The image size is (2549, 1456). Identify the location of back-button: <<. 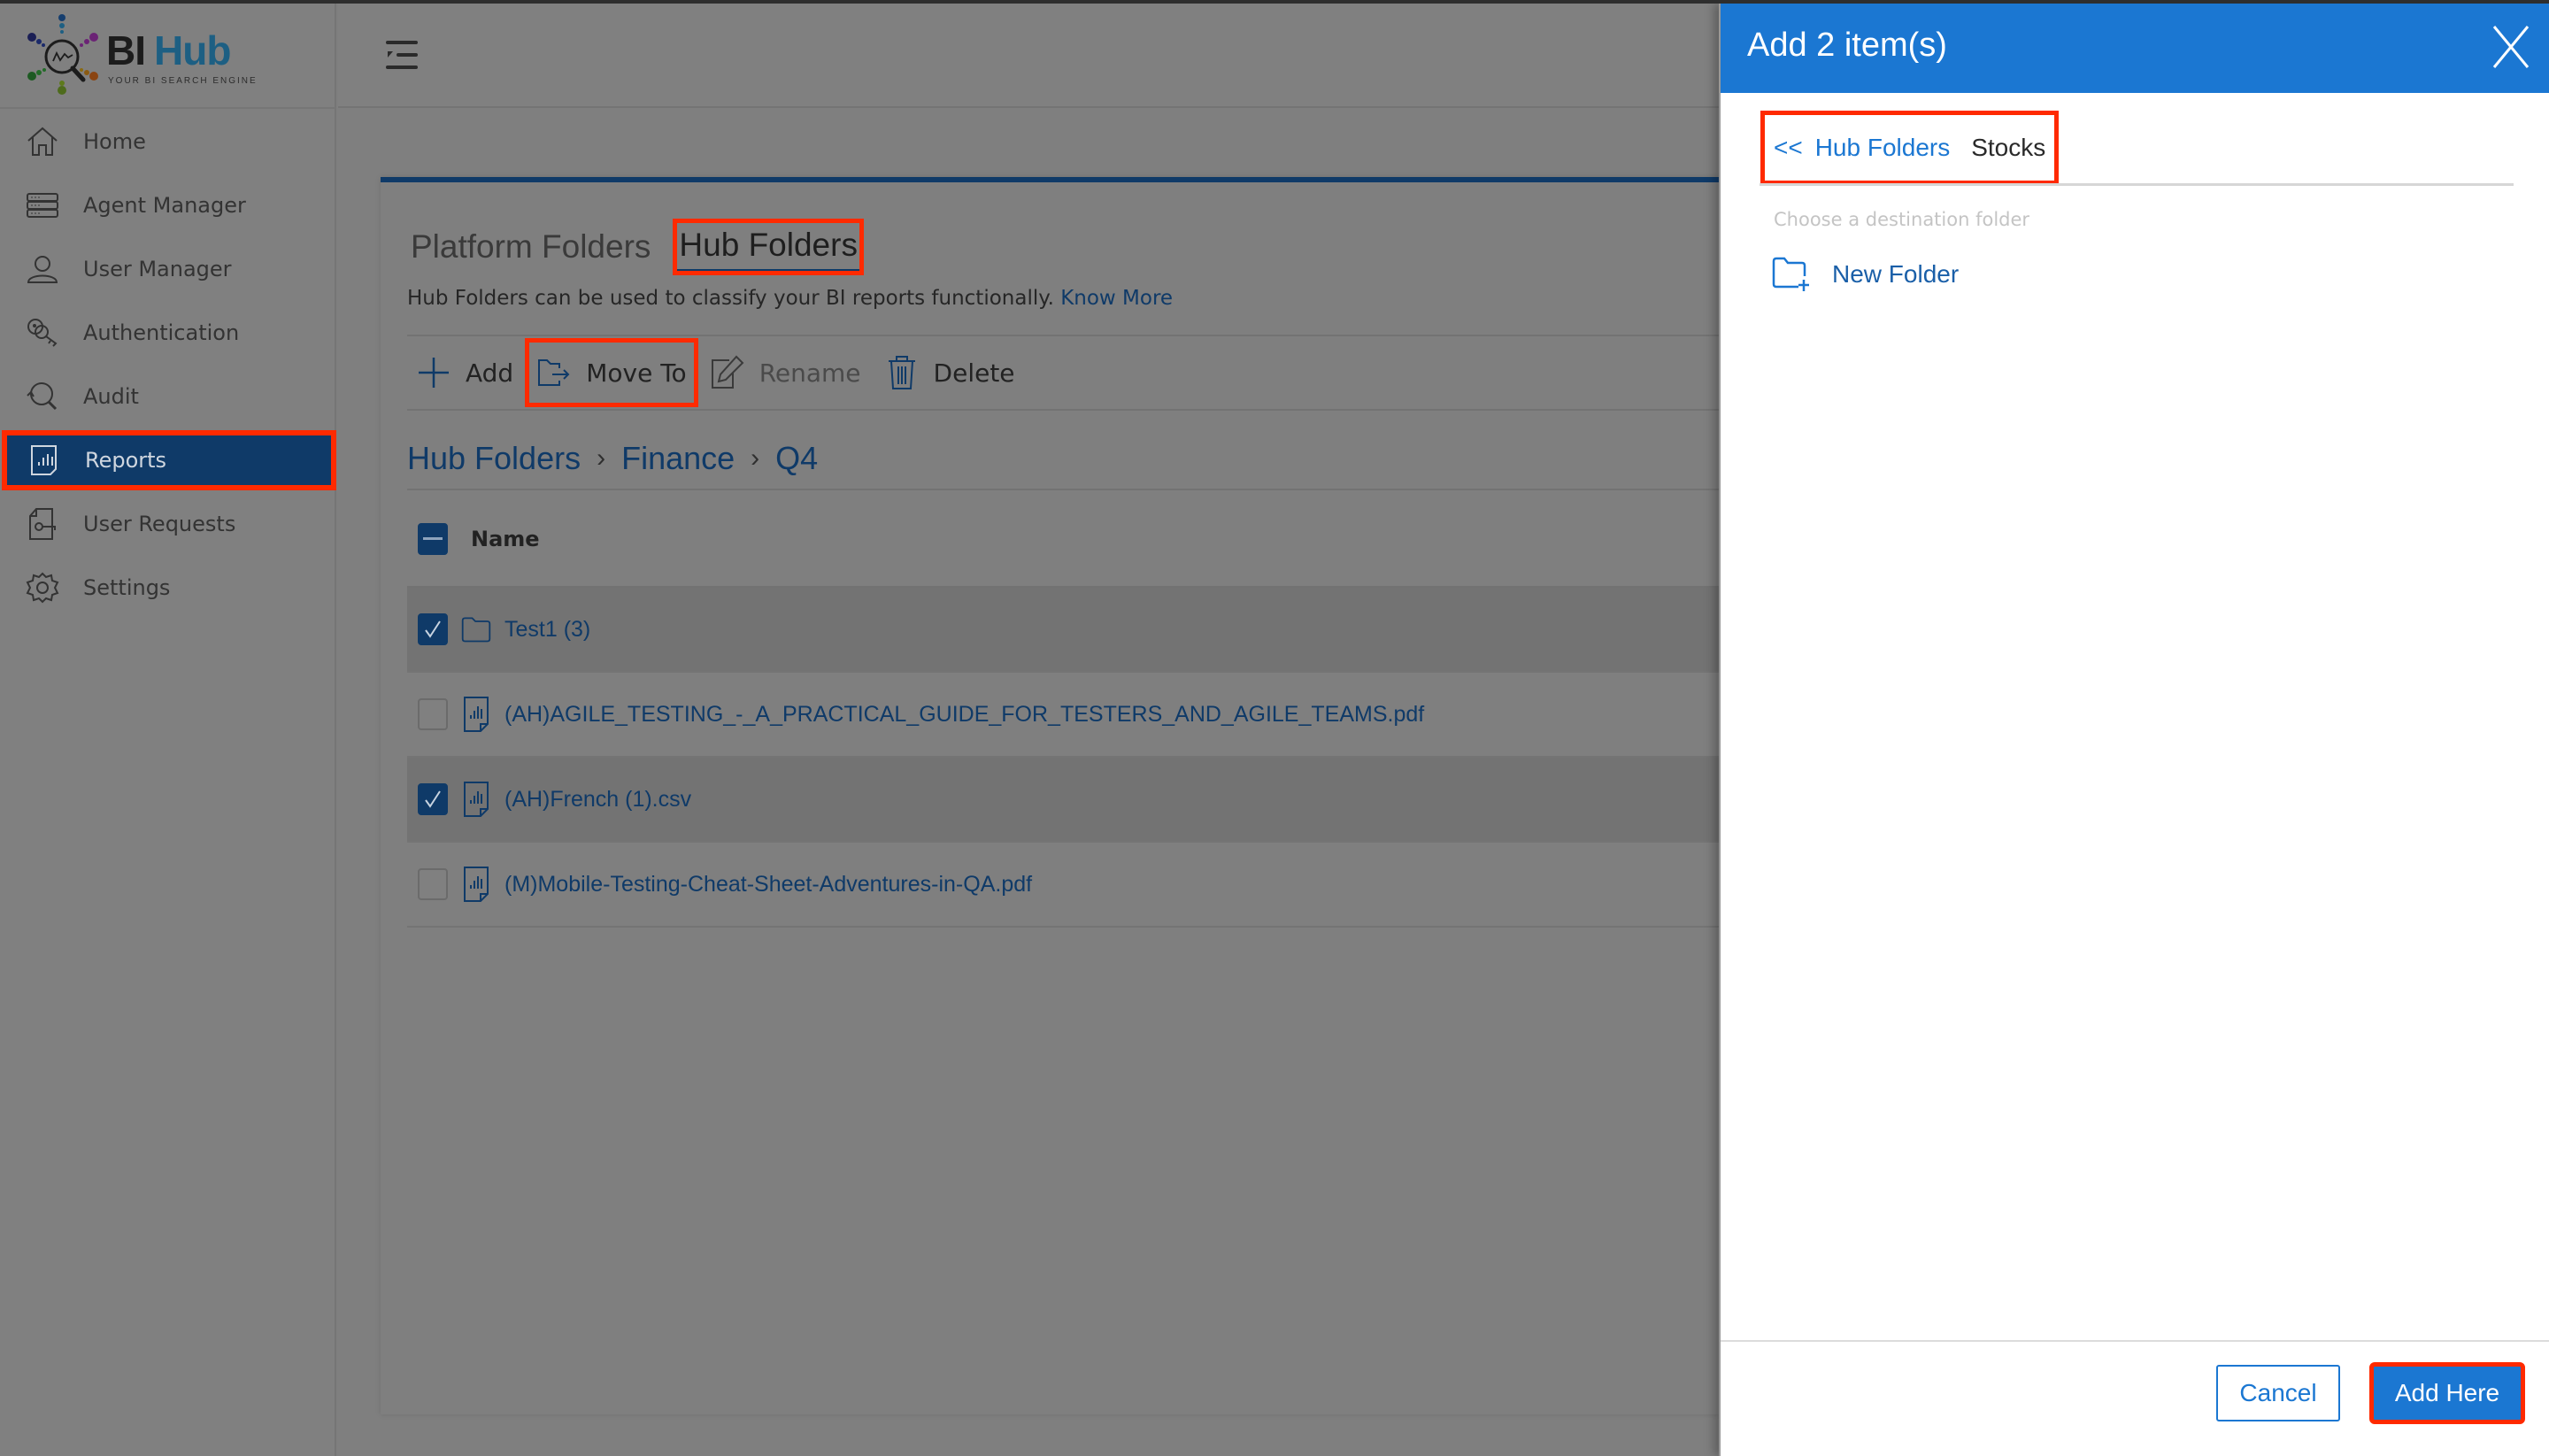
(1789, 148).